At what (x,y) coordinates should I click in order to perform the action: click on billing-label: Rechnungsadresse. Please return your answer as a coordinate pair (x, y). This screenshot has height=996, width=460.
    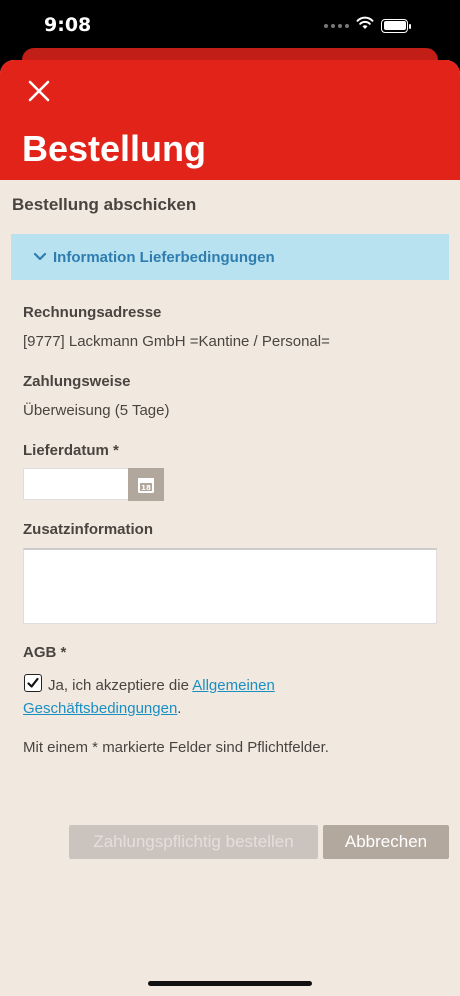
    Looking at the image, I should click on (92, 312).